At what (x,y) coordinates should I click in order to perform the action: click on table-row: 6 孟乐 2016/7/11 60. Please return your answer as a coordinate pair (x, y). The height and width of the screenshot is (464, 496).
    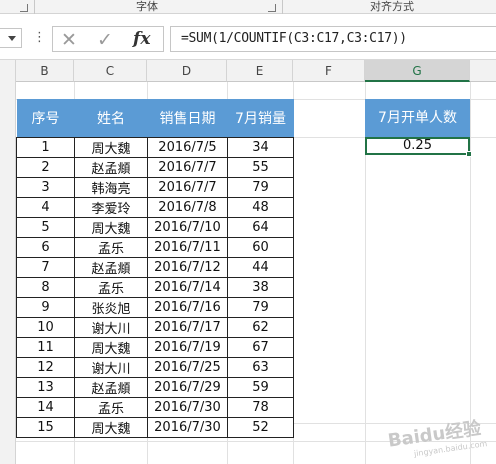
    Looking at the image, I should click on (155, 247).